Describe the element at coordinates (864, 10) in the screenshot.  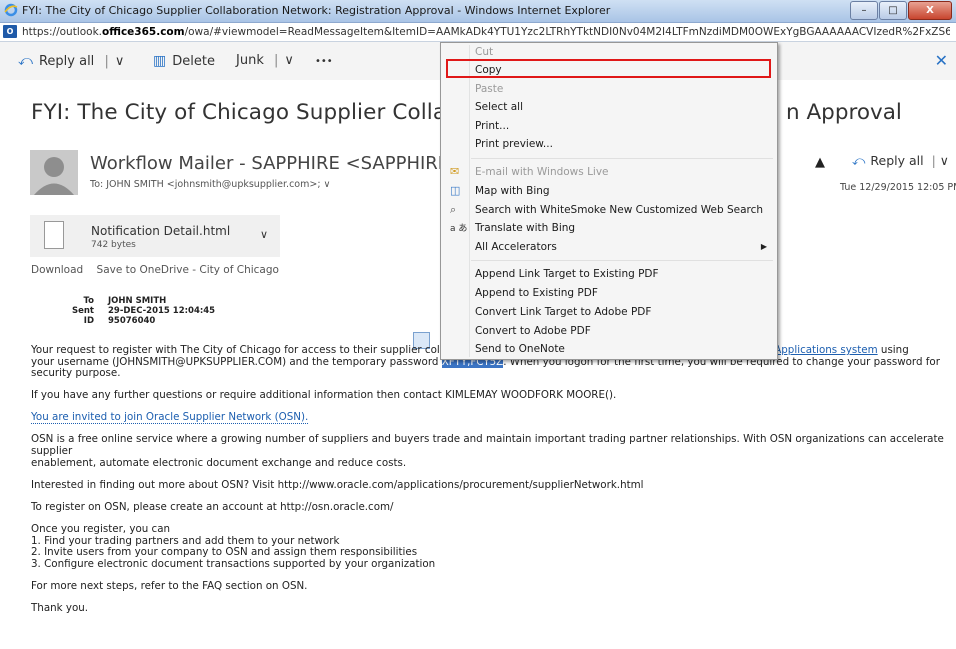
I see `minimize-button: –` at that location.